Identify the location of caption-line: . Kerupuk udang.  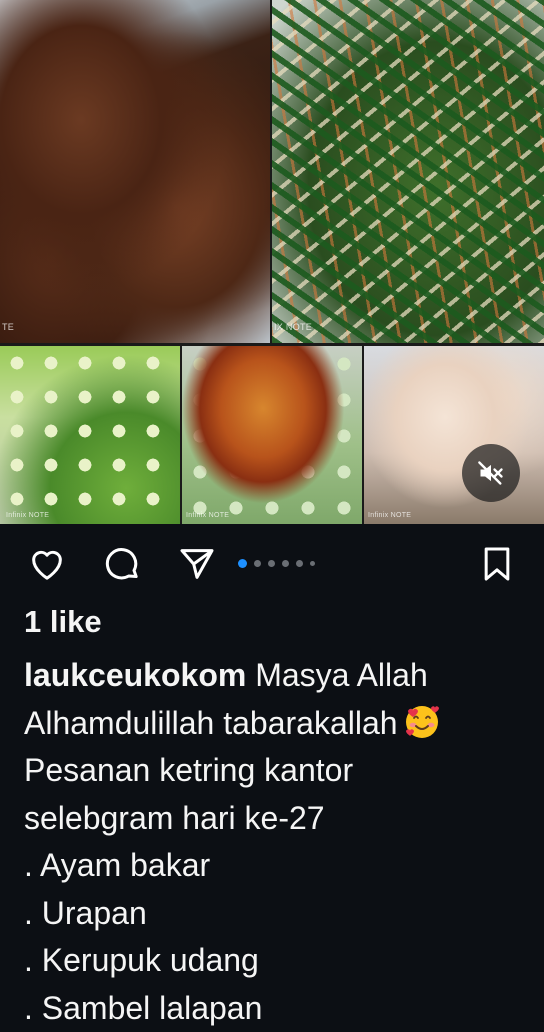
(274, 961).